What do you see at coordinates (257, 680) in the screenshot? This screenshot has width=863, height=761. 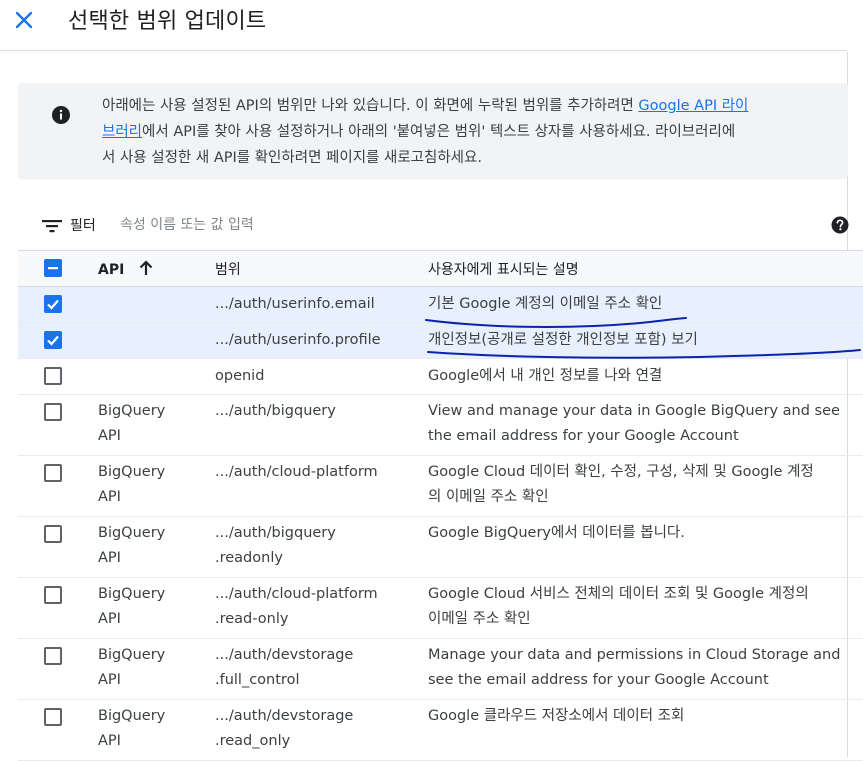 I see `scope-line2: .full_control` at bounding box center [257, 680].